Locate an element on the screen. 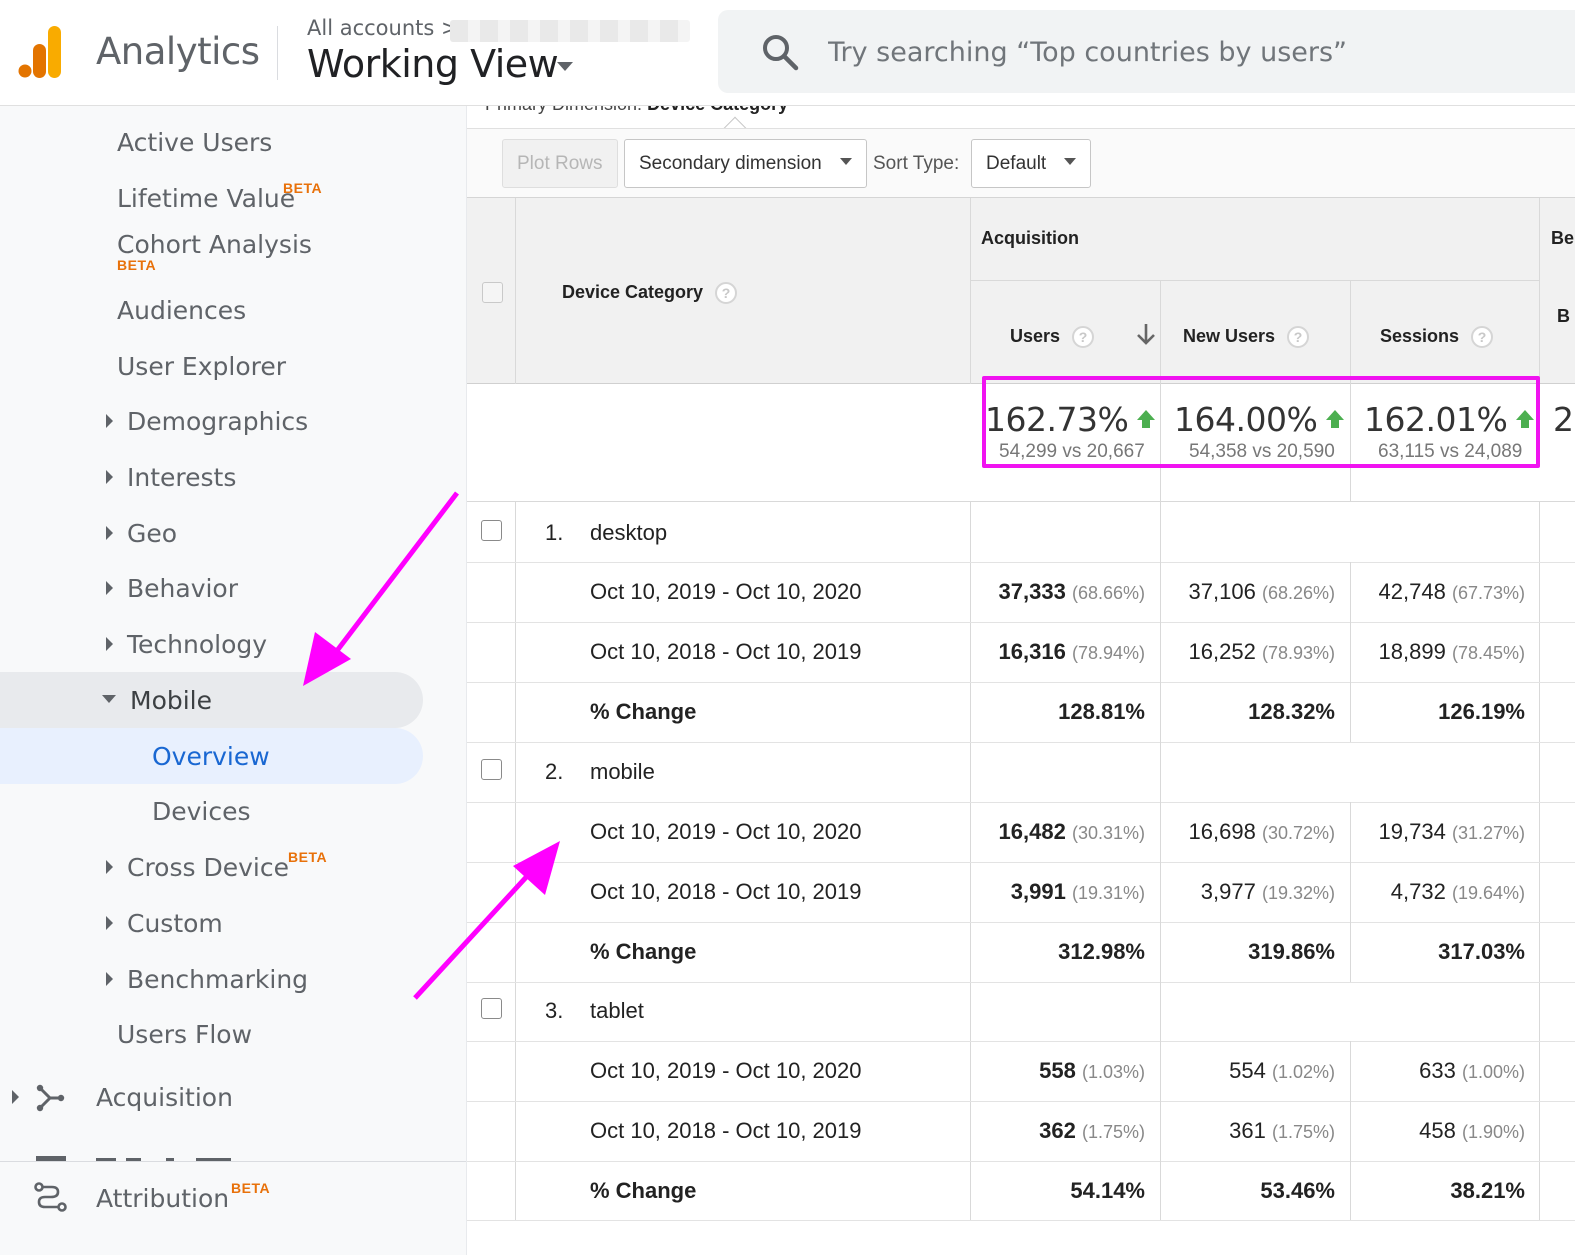 The image size is (1575, 1255). nav-cohort-analysis: Cohort Analysis is located at coordinates (214, 244).